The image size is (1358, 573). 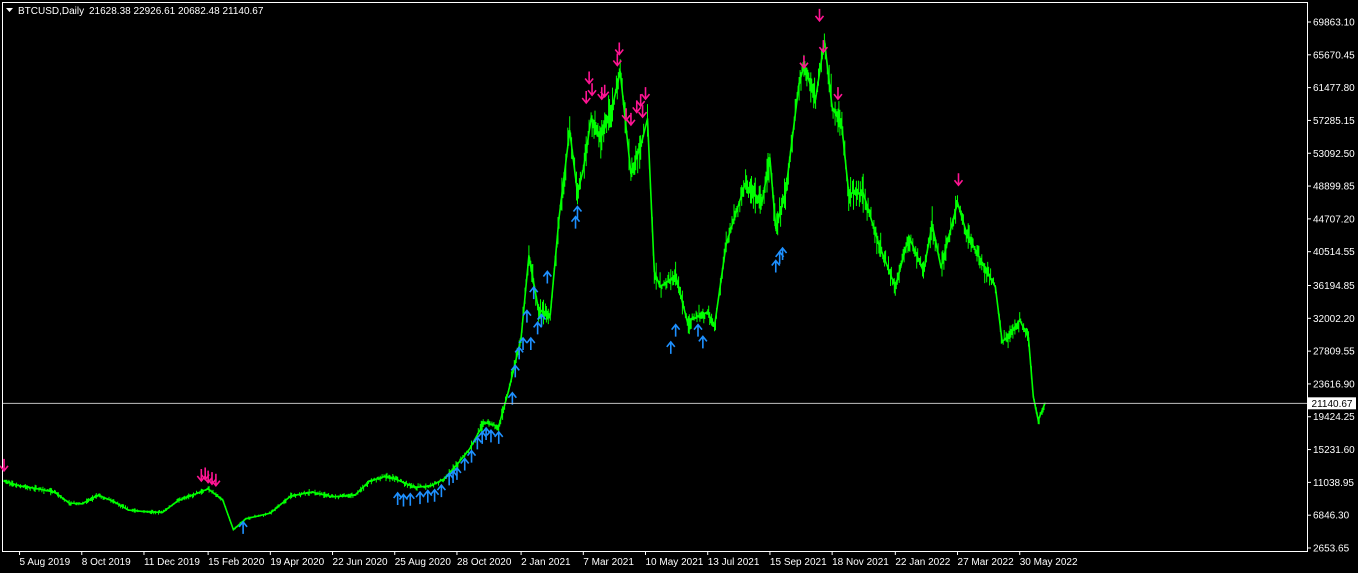 I want to click on x-tick-label: 18 Nov 2021, so click(x=860, y=562).